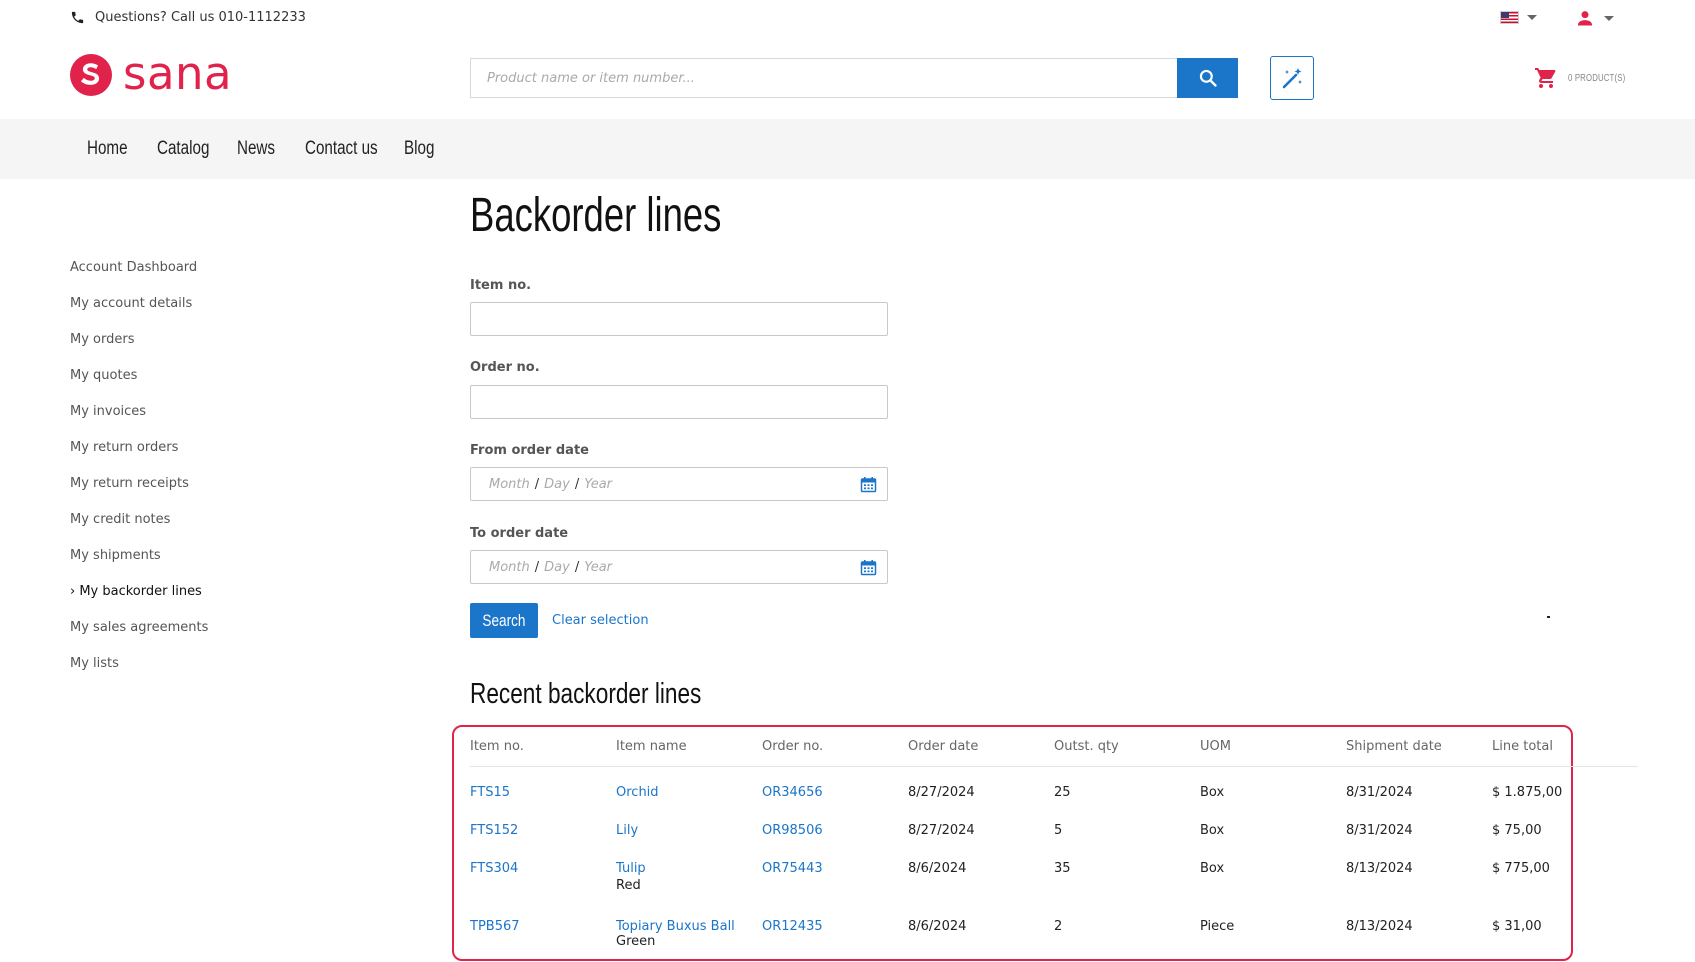 This screenshot has width=1695, height=962. Describe the element at coordinates (557, 484) in the screenshot. I see `day-placeholder: Day` at that location.